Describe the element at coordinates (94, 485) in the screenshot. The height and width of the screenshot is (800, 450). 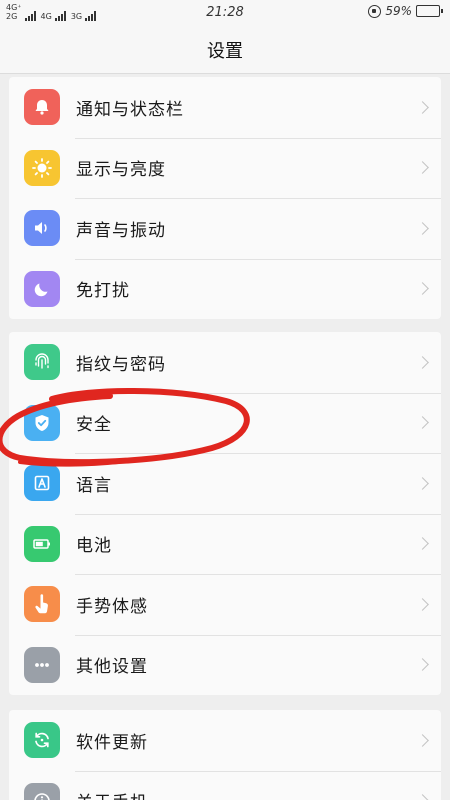
I see `settings-item-label: 语言` at that location.